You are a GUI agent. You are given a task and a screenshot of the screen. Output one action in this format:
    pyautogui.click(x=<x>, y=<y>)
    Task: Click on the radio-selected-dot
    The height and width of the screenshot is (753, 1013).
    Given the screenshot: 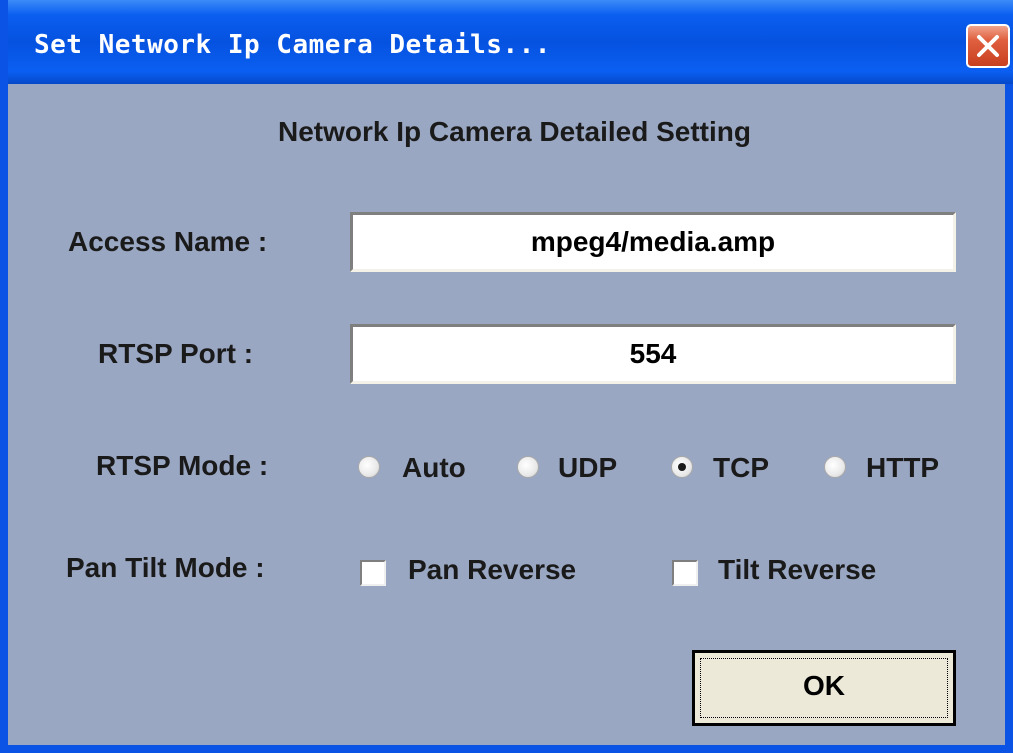 What is the action you would take?
    pyautogui.click(x=682, y=467)
    